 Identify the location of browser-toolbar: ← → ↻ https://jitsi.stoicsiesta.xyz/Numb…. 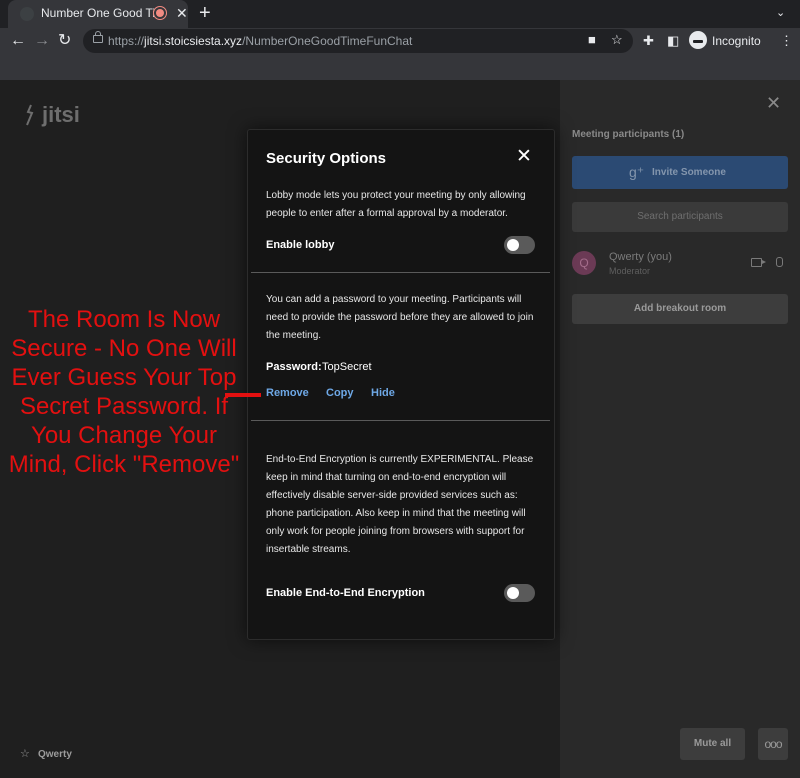
(400, 41).